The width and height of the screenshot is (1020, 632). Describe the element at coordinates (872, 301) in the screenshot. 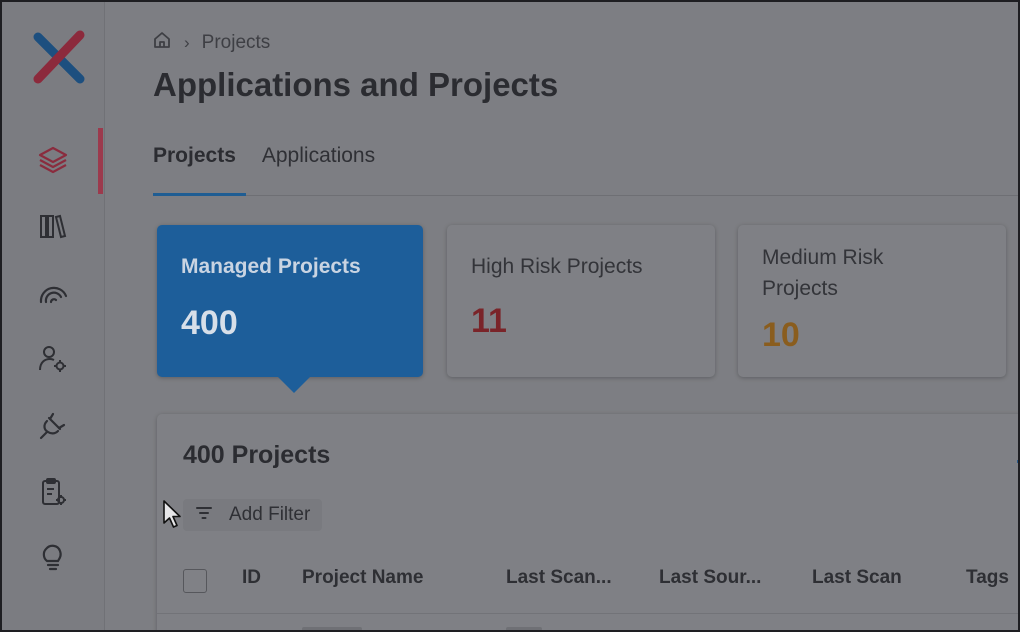

I see `medium-risk-projects-card: Medium Risk Projects 10` at that location.